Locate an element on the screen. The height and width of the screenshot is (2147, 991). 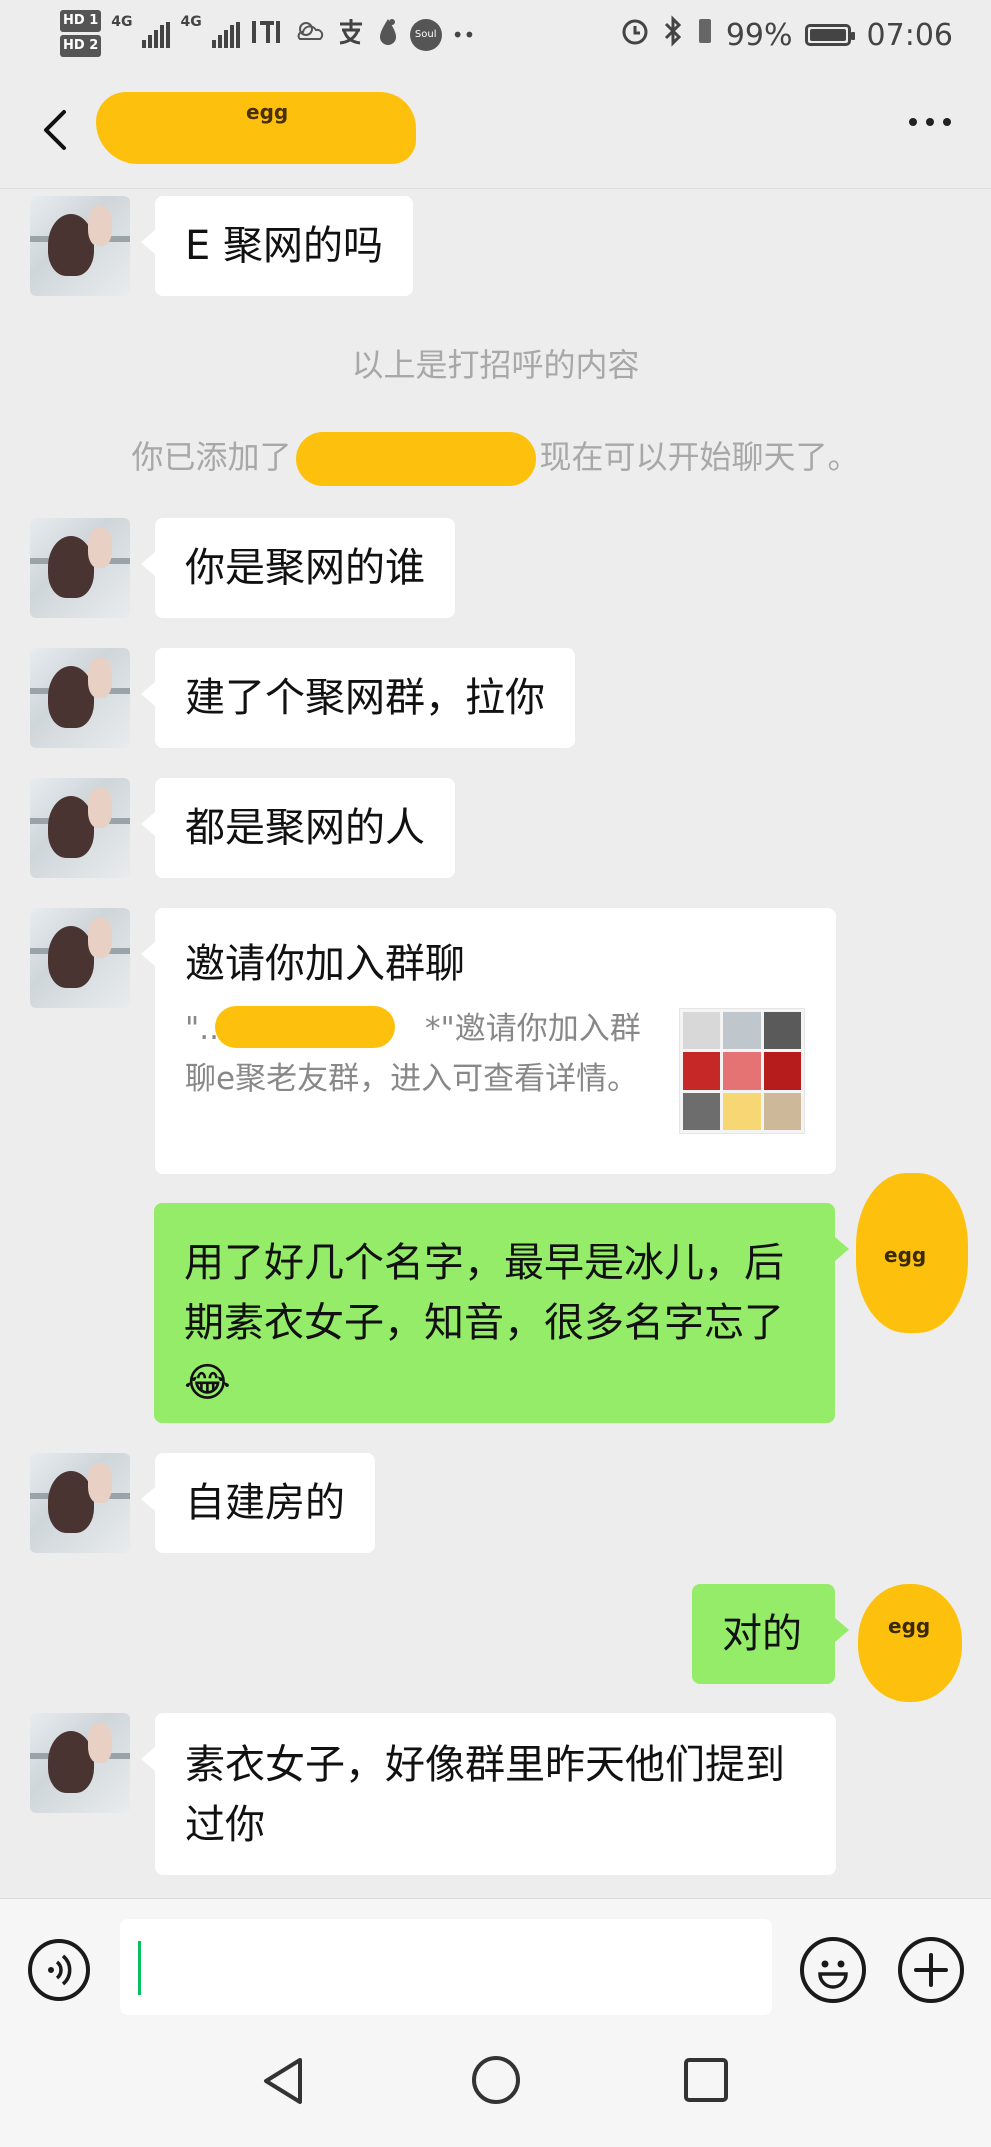
battery-percent: 99% is located at coordinates (759, 35).